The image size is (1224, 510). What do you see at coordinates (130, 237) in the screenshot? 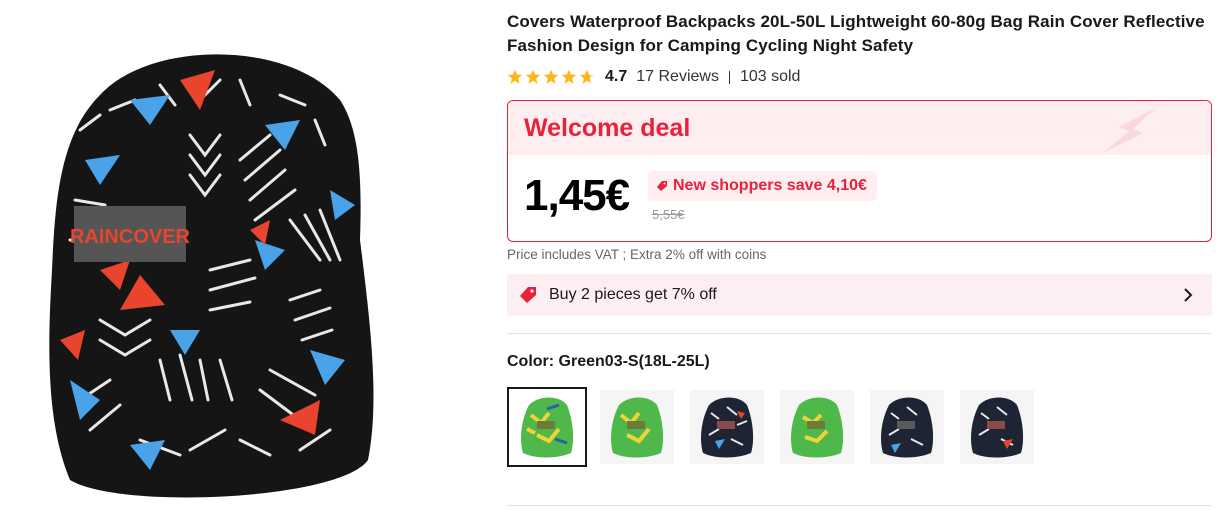
I see `raincover-logo-text: RAINCOVER` at bounding box center [130, 237].